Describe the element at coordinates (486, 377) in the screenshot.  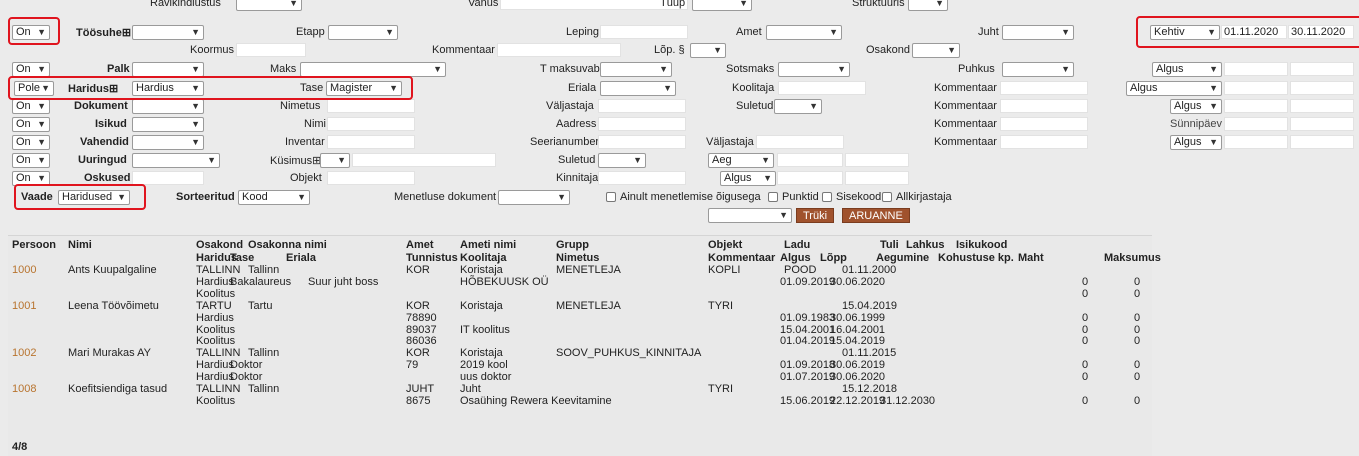
I see `cell-koolitaja: uus doktor` at that location.